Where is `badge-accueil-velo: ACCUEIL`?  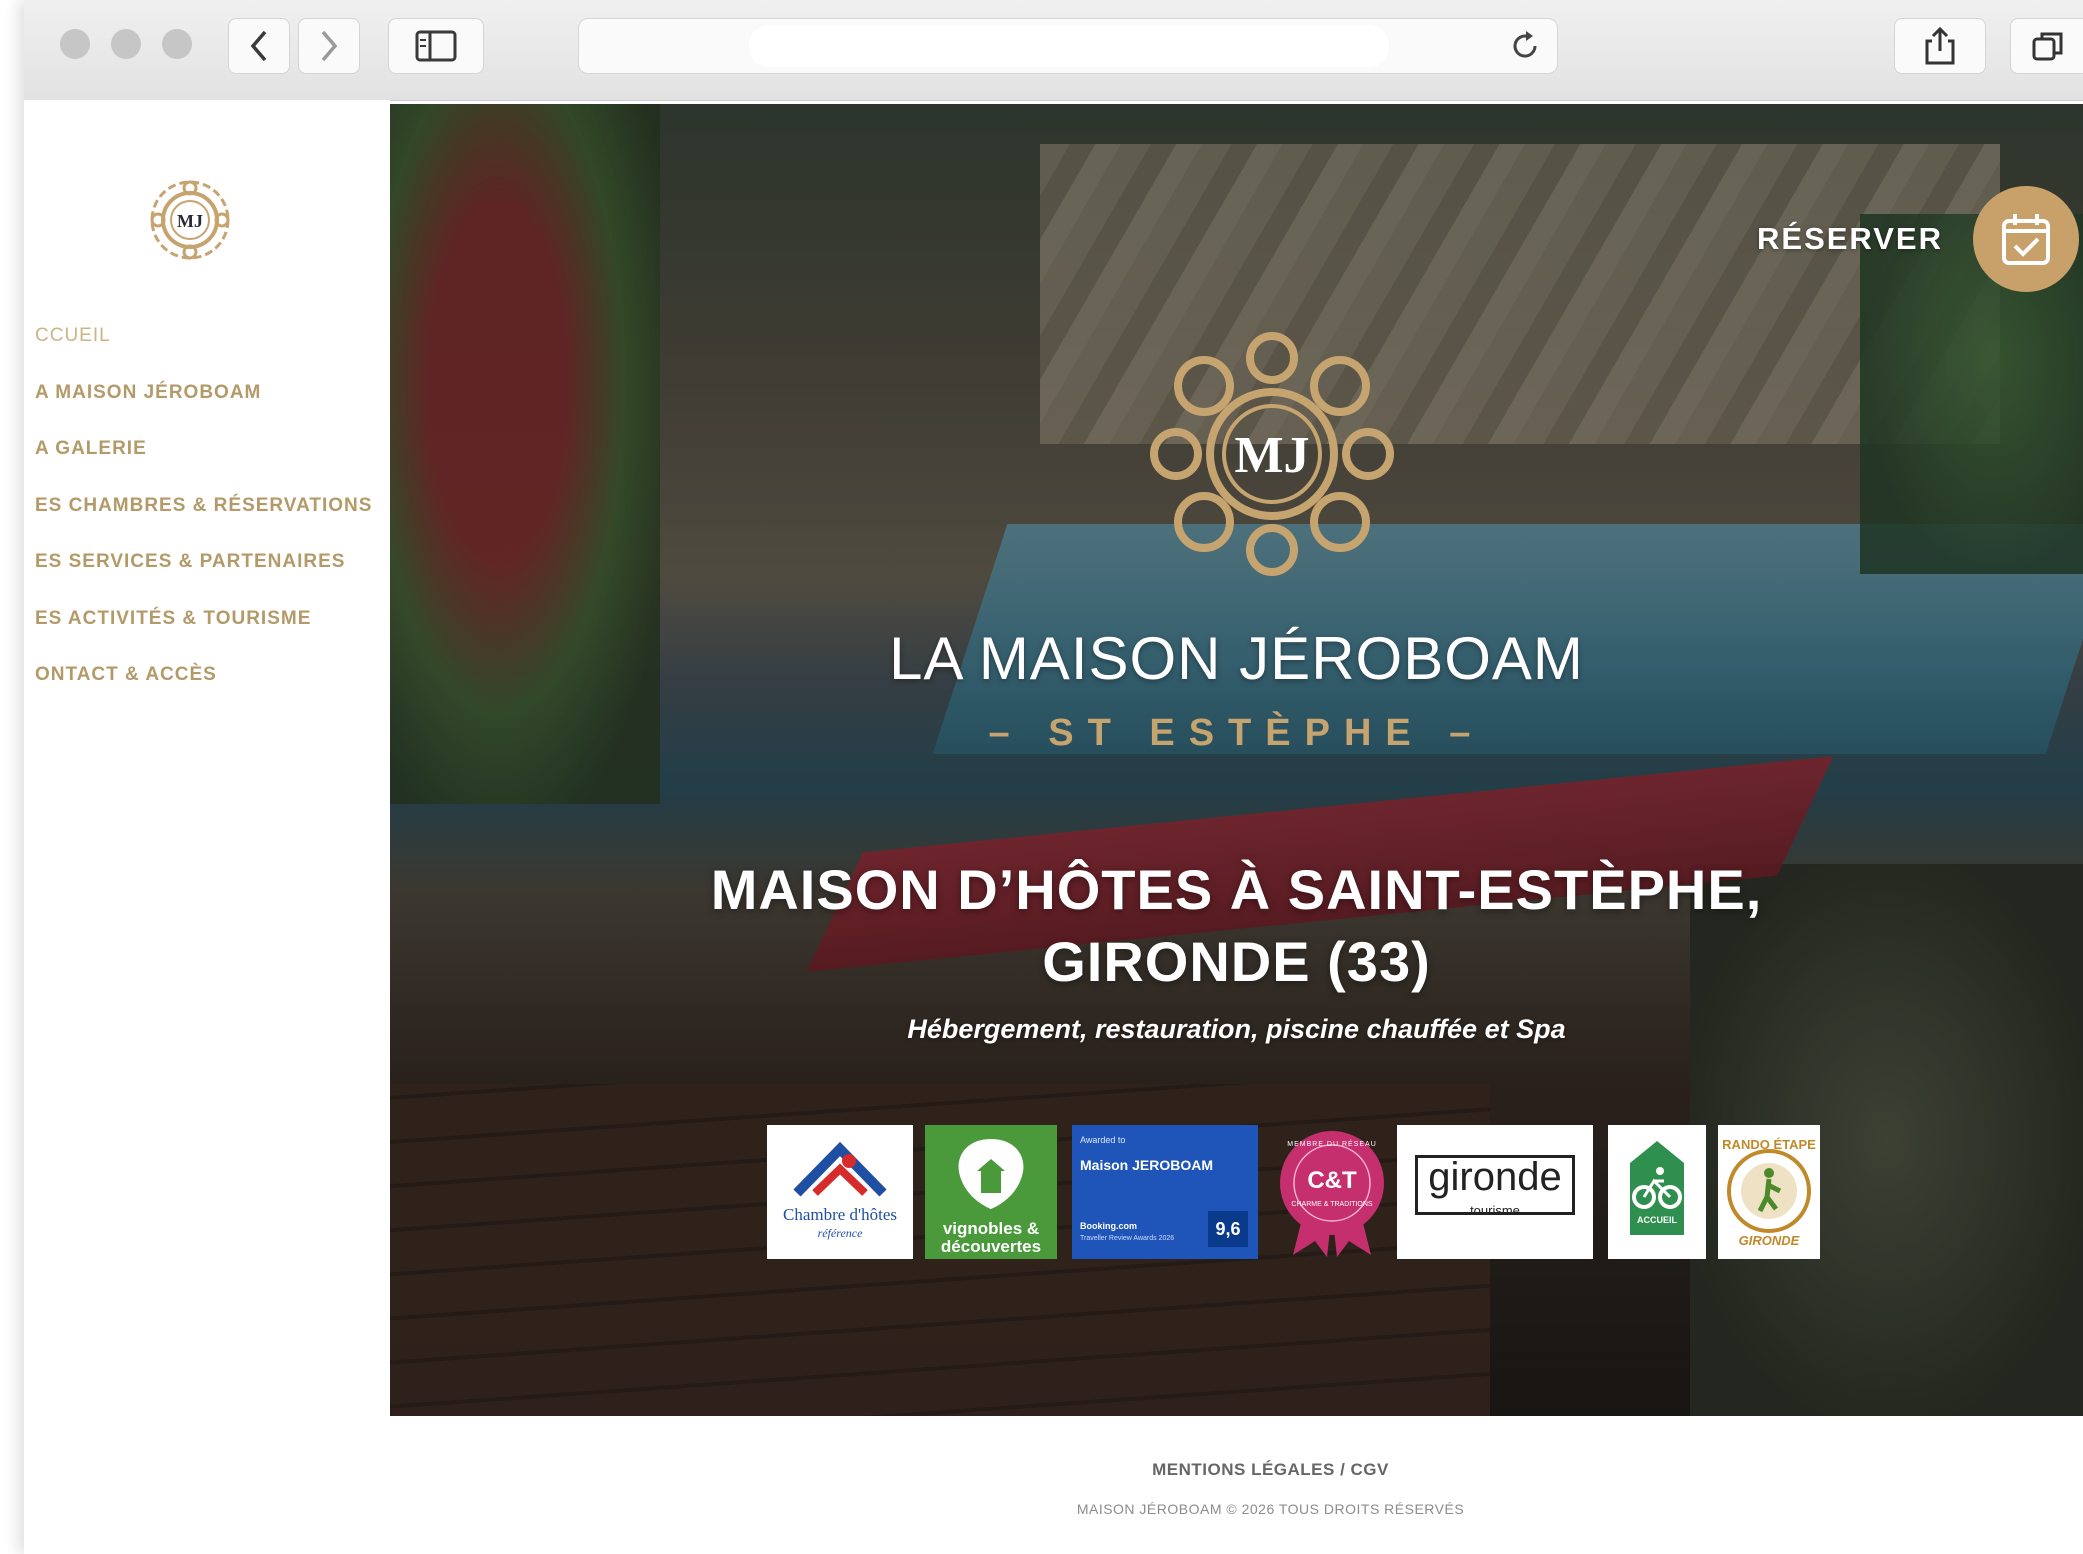
badge-accueil-velo: ACCUEIL is located at coordinates (1657, 1192).